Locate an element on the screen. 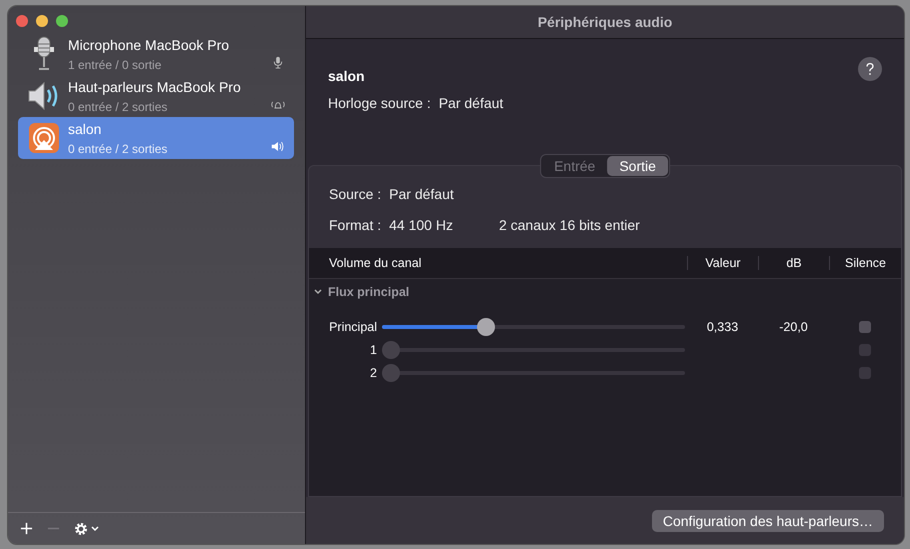 This screenshot has height=549, width=910. airplay-icon is located at coordinates (44, 138).